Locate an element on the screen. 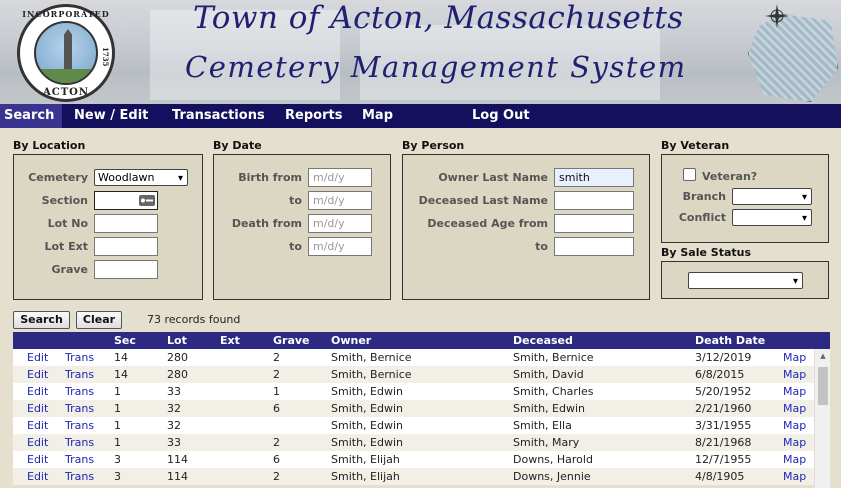 The height and width of the screenshot is (488, 841). birth-from-label: Birth from is located at coordinates (270, 177).